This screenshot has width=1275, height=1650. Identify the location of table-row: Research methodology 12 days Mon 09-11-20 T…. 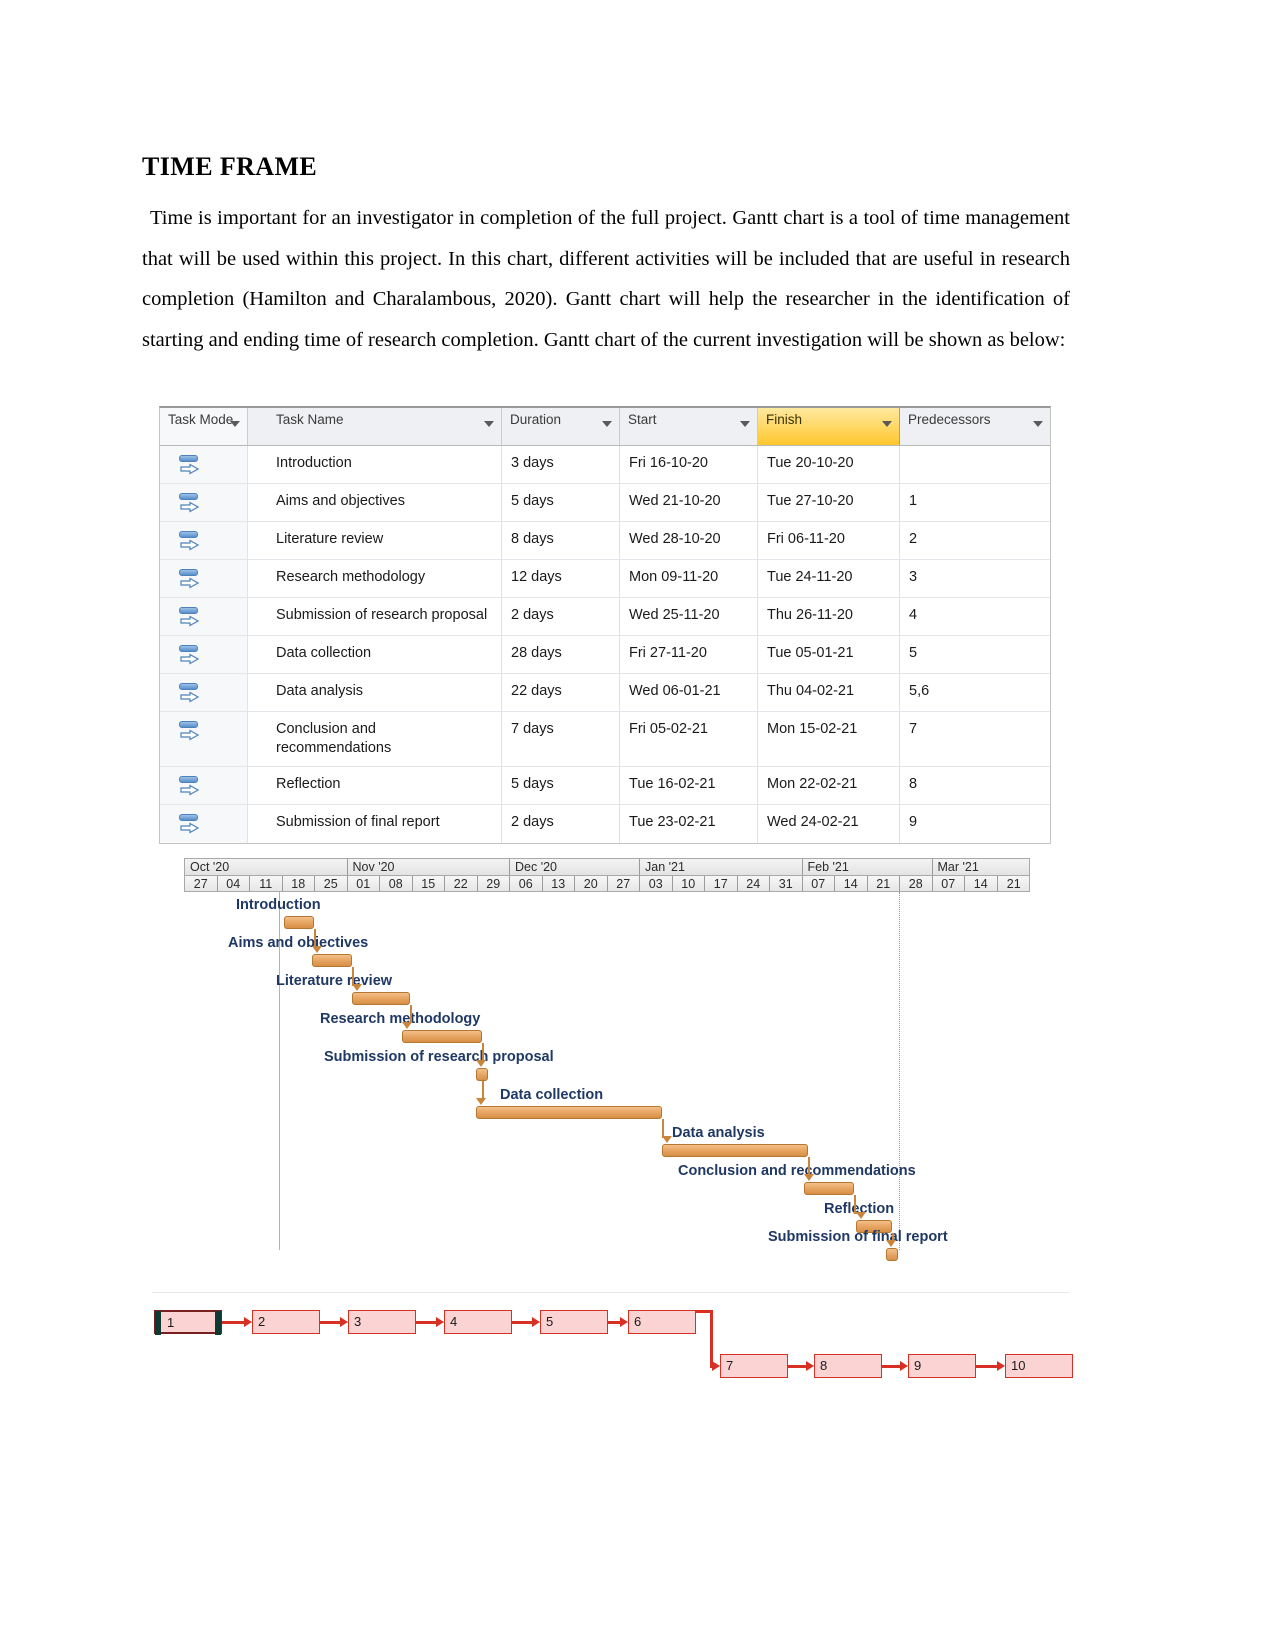
(605, 579).